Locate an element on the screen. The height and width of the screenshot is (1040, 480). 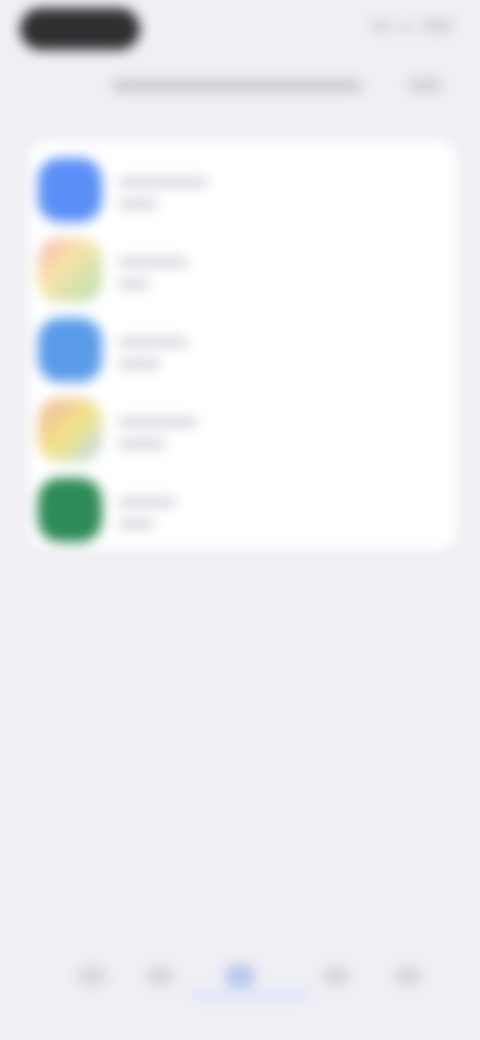
tab-2-icon is located at coordinates (160, 976).